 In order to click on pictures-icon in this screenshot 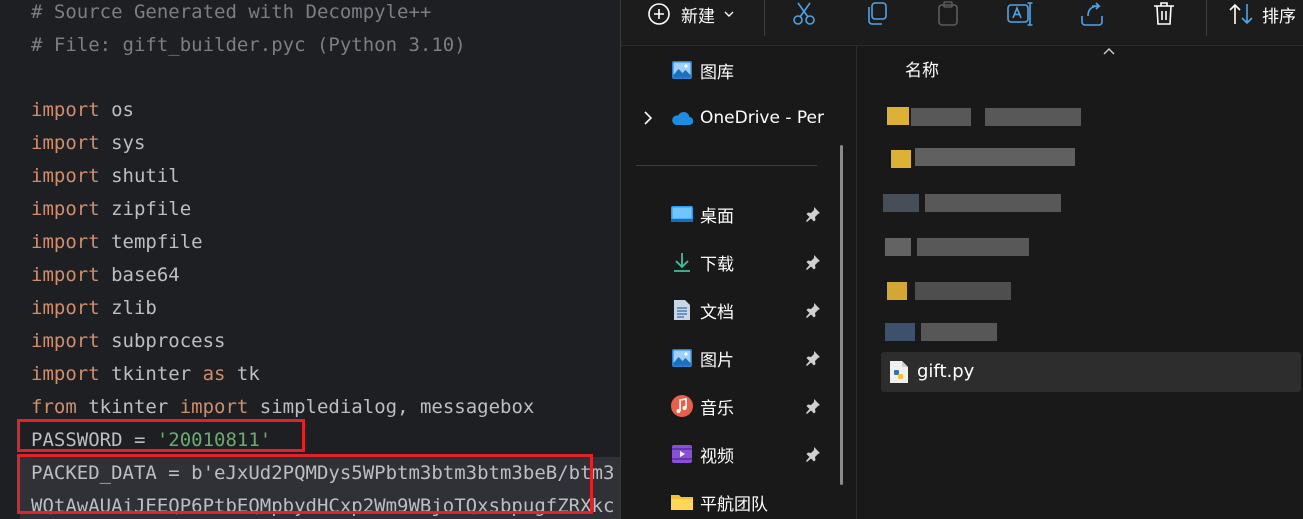, I will do `click(682, 358)`.